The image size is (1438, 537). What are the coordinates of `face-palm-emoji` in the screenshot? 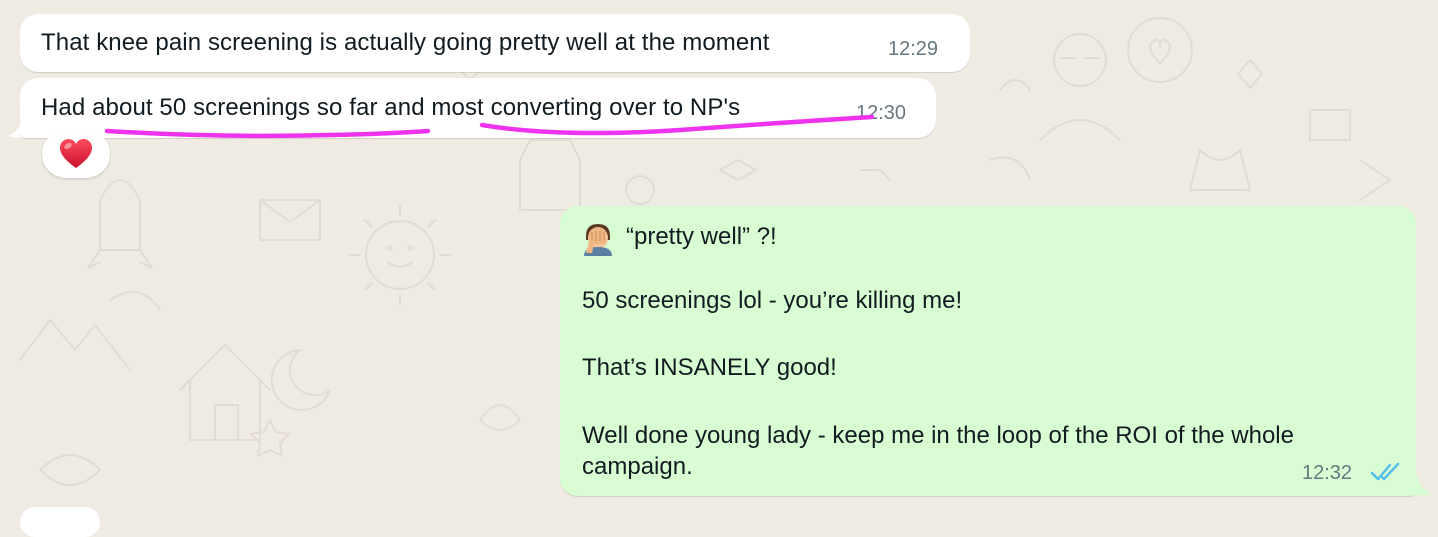 It's located at (598, 240).